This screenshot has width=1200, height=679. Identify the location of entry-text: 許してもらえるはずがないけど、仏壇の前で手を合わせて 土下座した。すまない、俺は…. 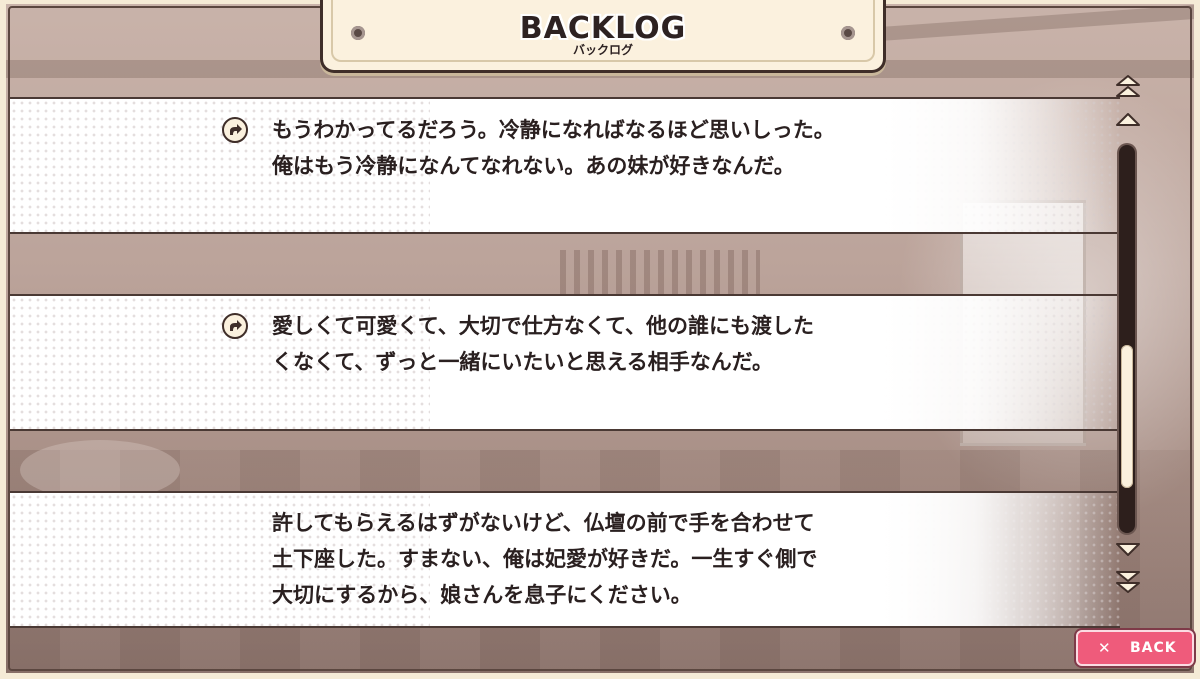
(545, 559).